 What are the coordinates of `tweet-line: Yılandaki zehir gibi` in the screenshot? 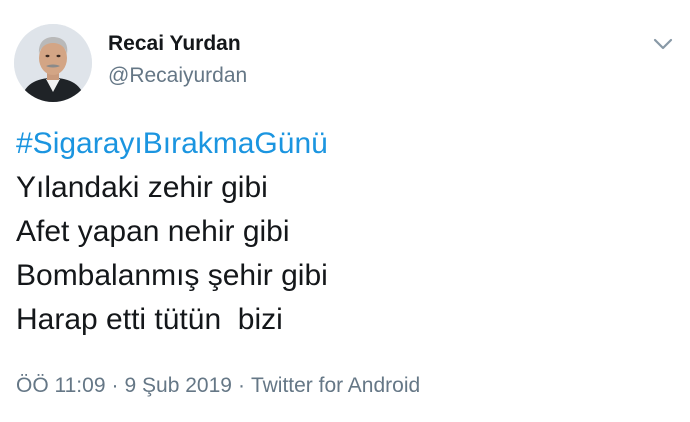 It's located at (142, 187).